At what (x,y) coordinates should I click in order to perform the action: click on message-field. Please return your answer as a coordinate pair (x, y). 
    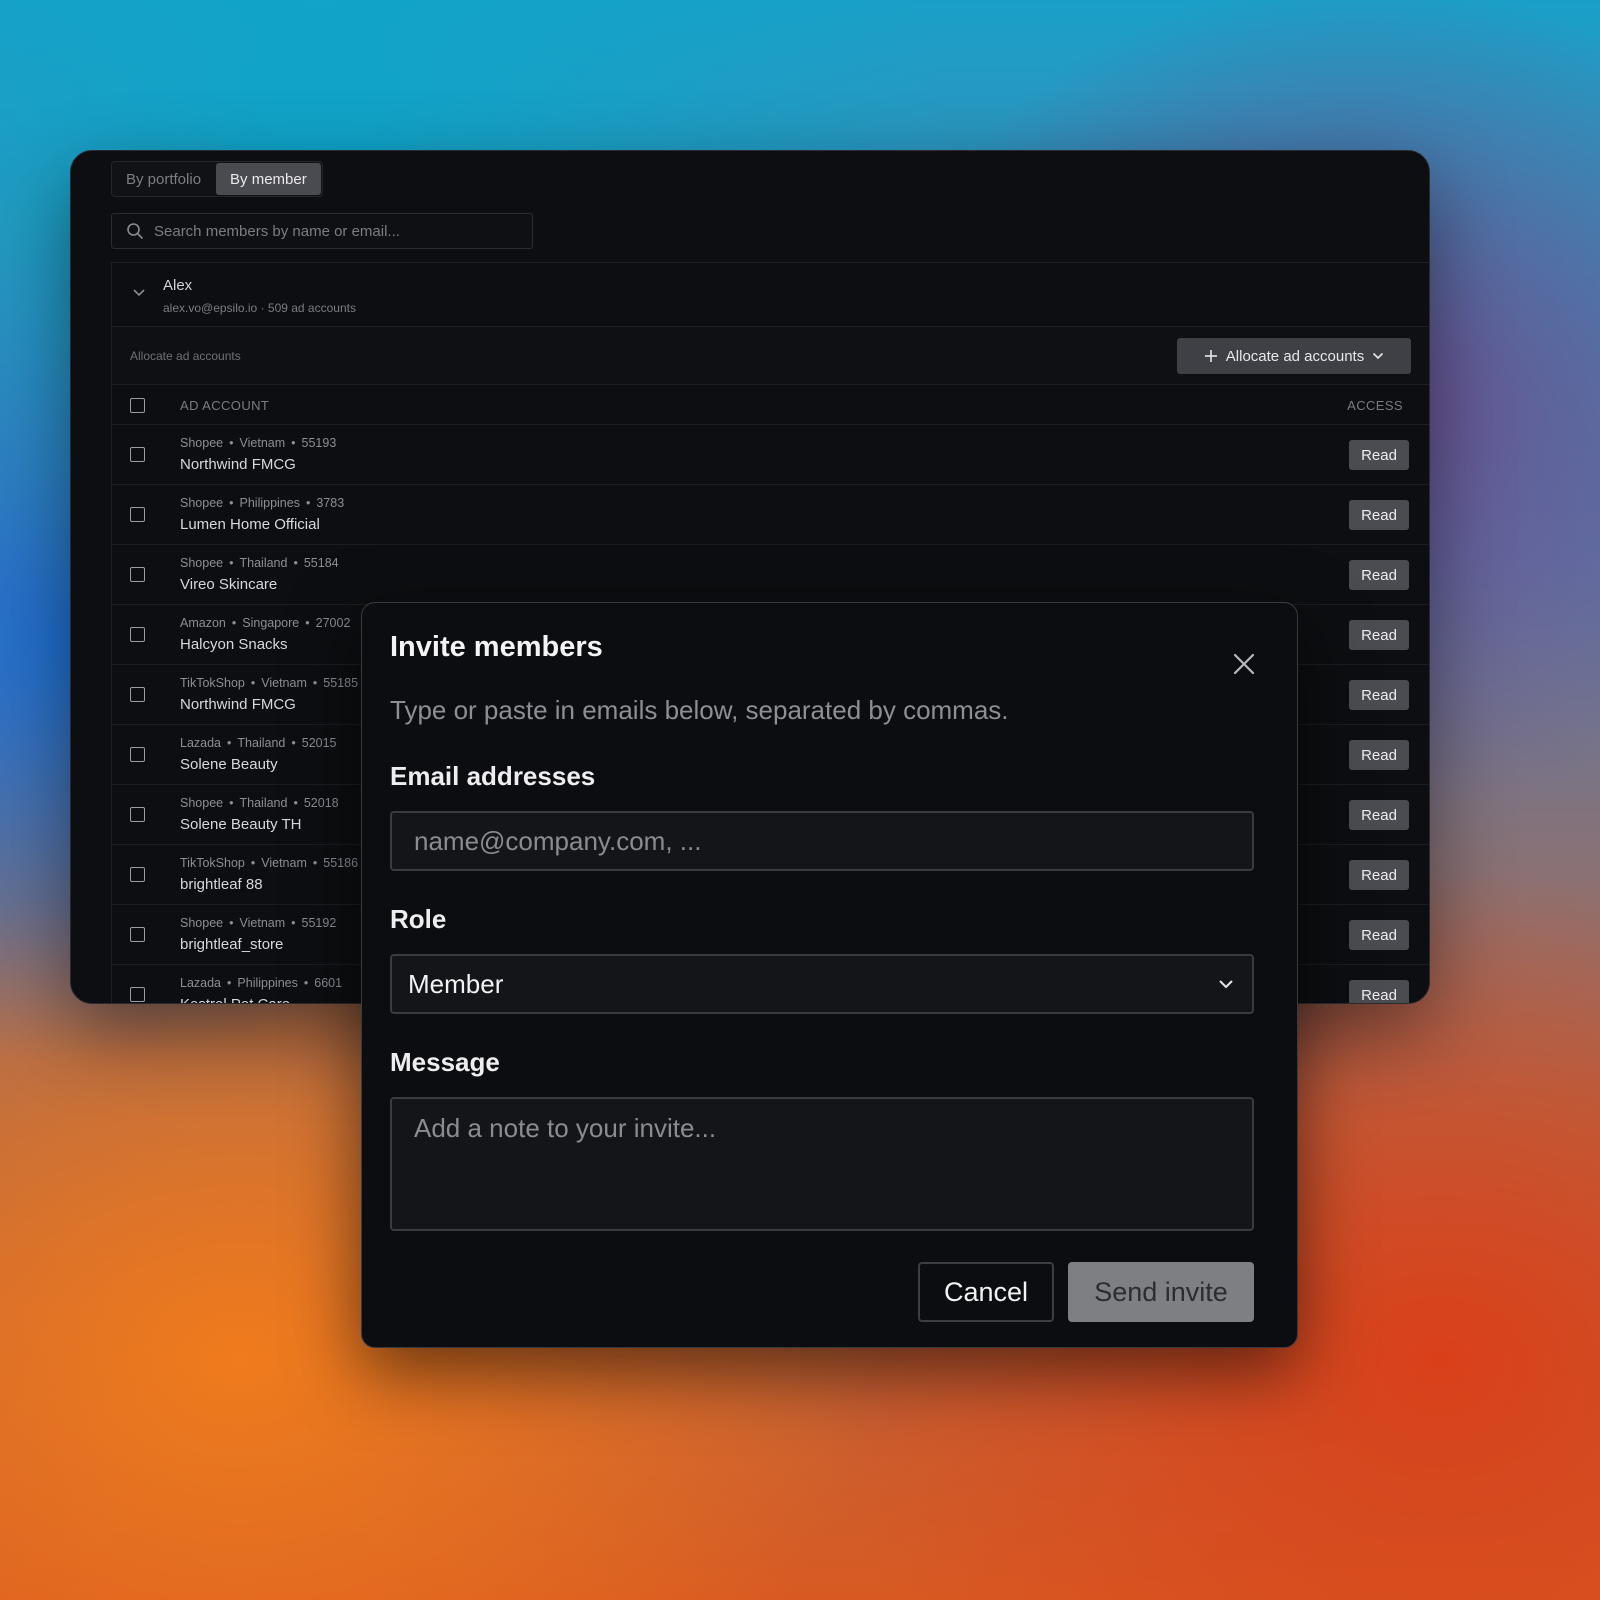
    Looking at the image, I should click on (822, 1164).